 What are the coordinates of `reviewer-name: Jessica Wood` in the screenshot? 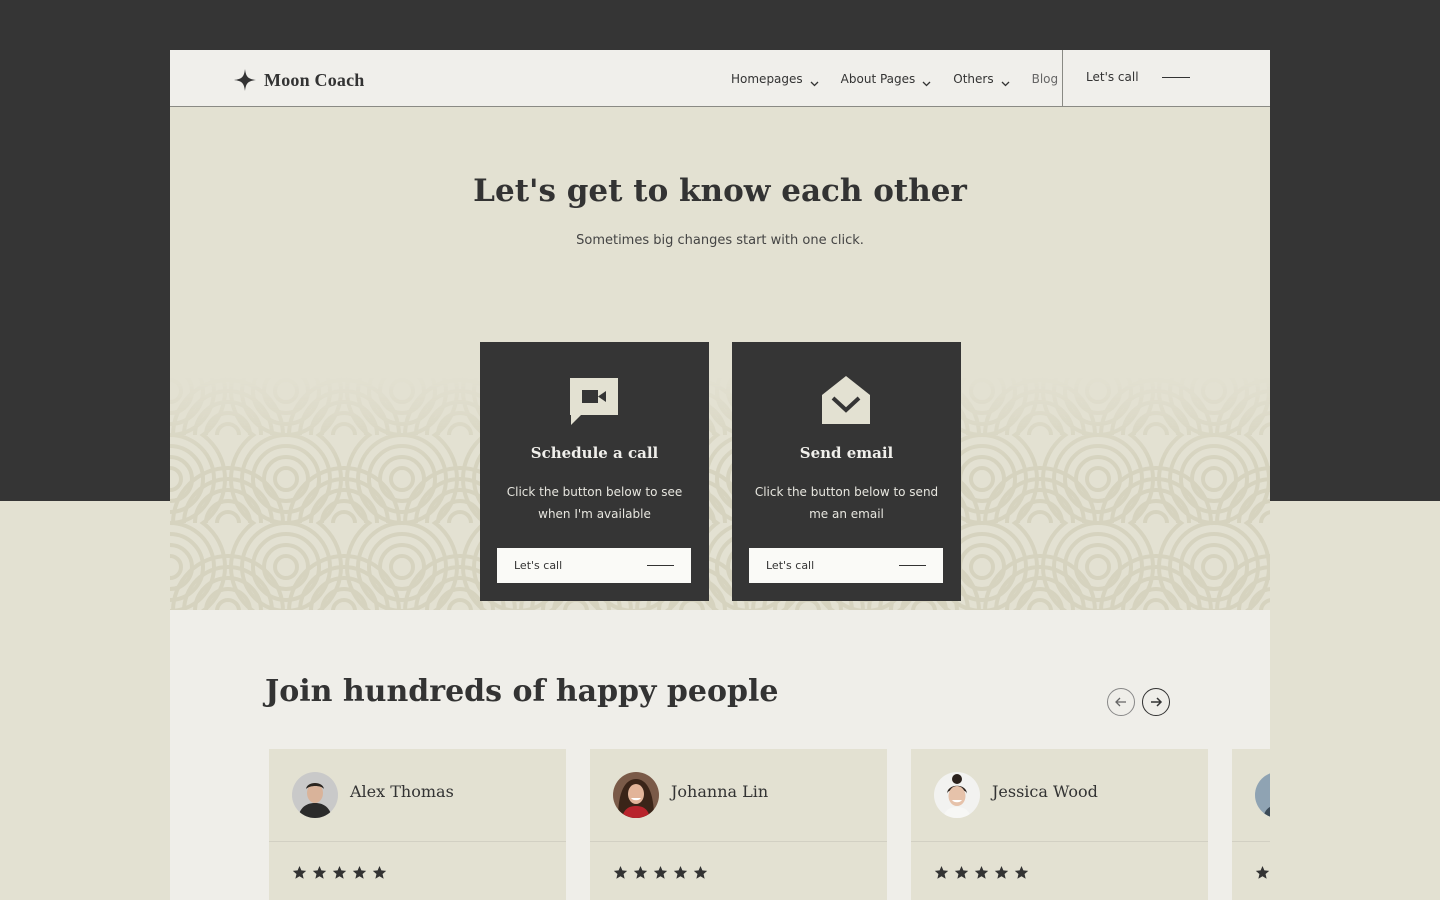 It's located at (1045, 791).